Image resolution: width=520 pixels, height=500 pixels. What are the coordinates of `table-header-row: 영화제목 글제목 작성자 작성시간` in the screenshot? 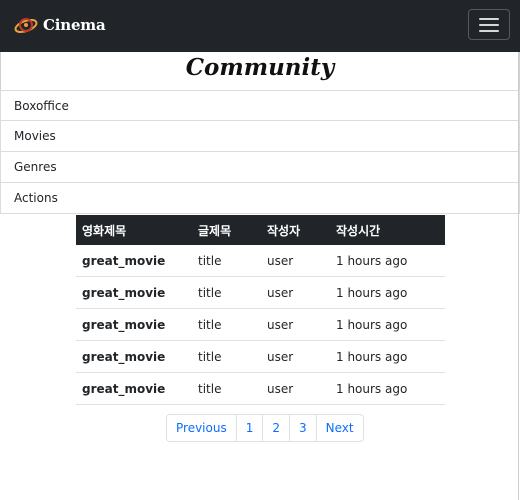 It's located at (260, 230).